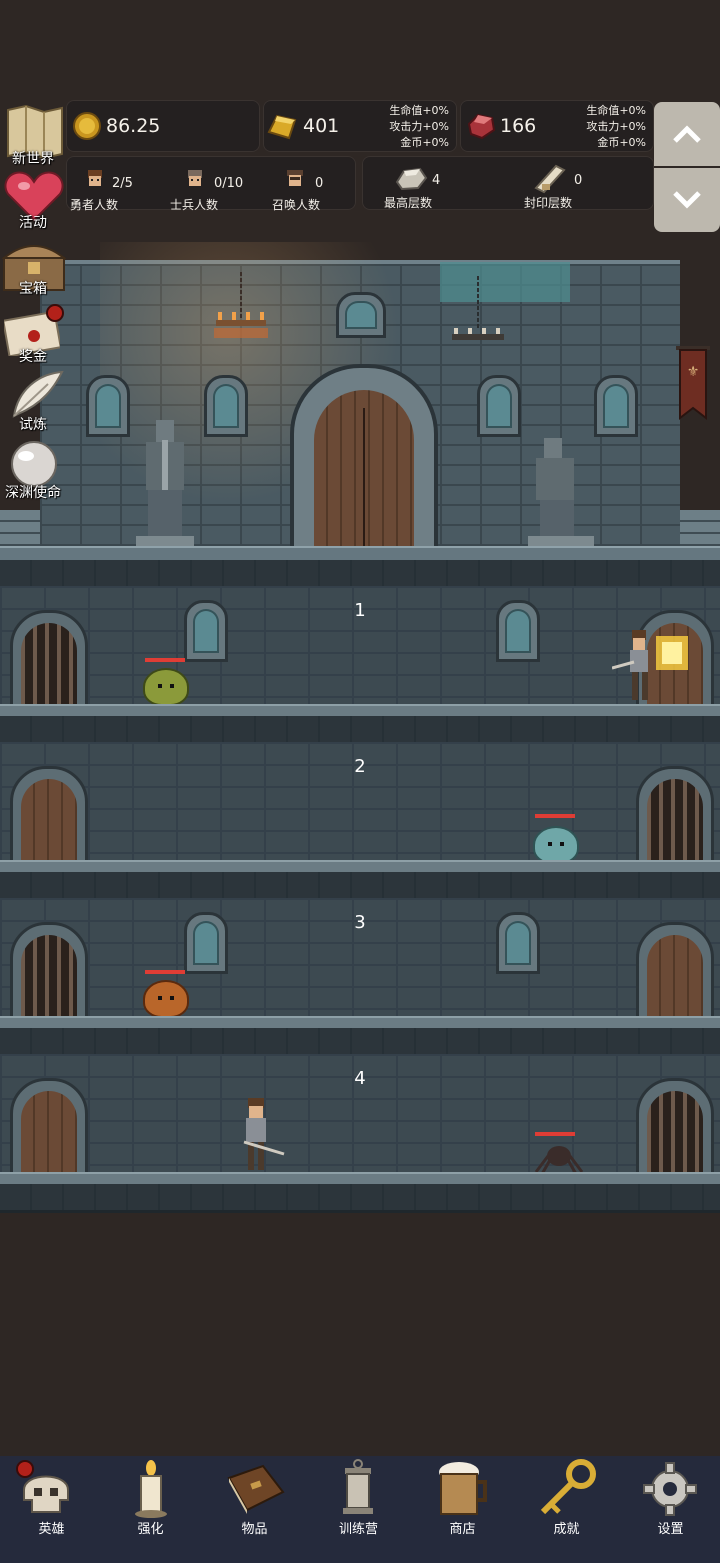 The width and height of the screenshot is (720, 1563). What do you see at coordinates (700, 528) in the screenshot?
I see `right-stairs` at bounding box center [700, 528].